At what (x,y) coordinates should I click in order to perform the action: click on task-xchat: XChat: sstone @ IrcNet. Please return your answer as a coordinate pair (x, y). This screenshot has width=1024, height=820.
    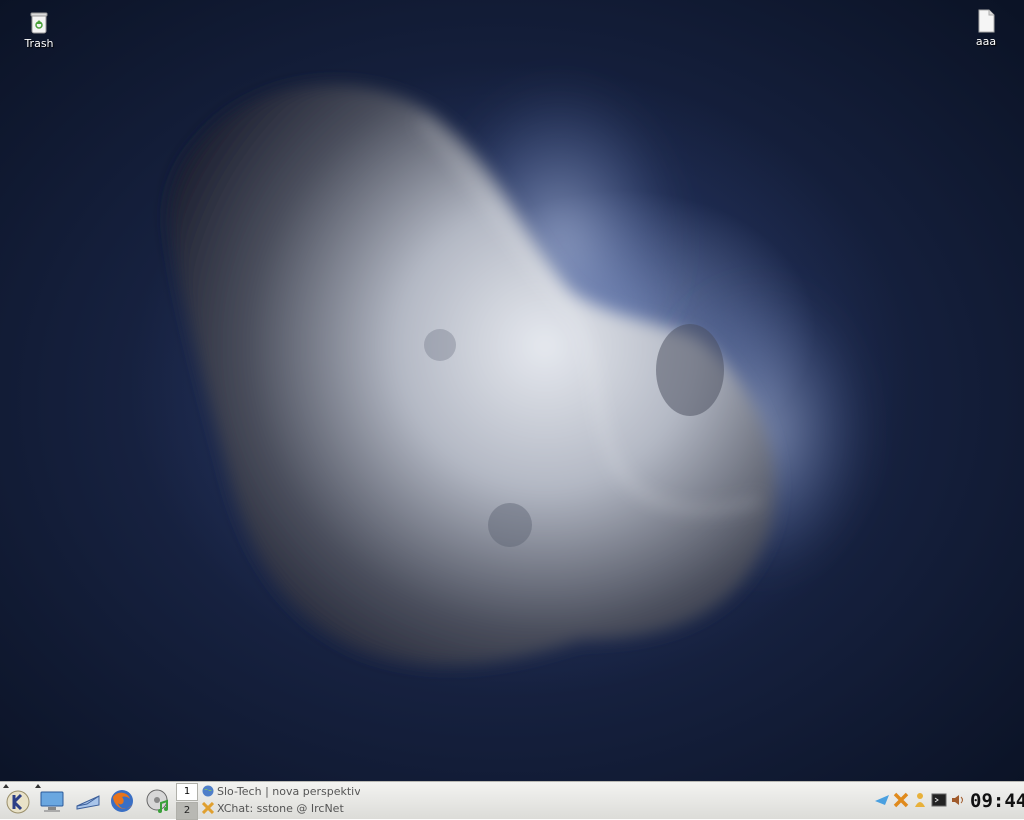
    Looking at the image, I should click on (280, 808).